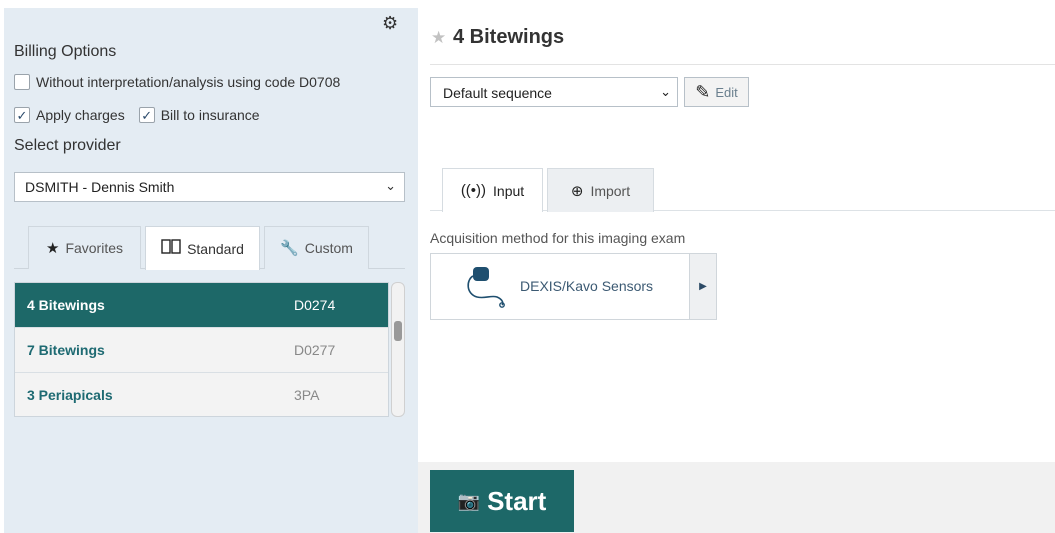  Describe the element at coordinates (66, 350) in the screenshot. I see `exam-name: 7 Bitewings` at that location.